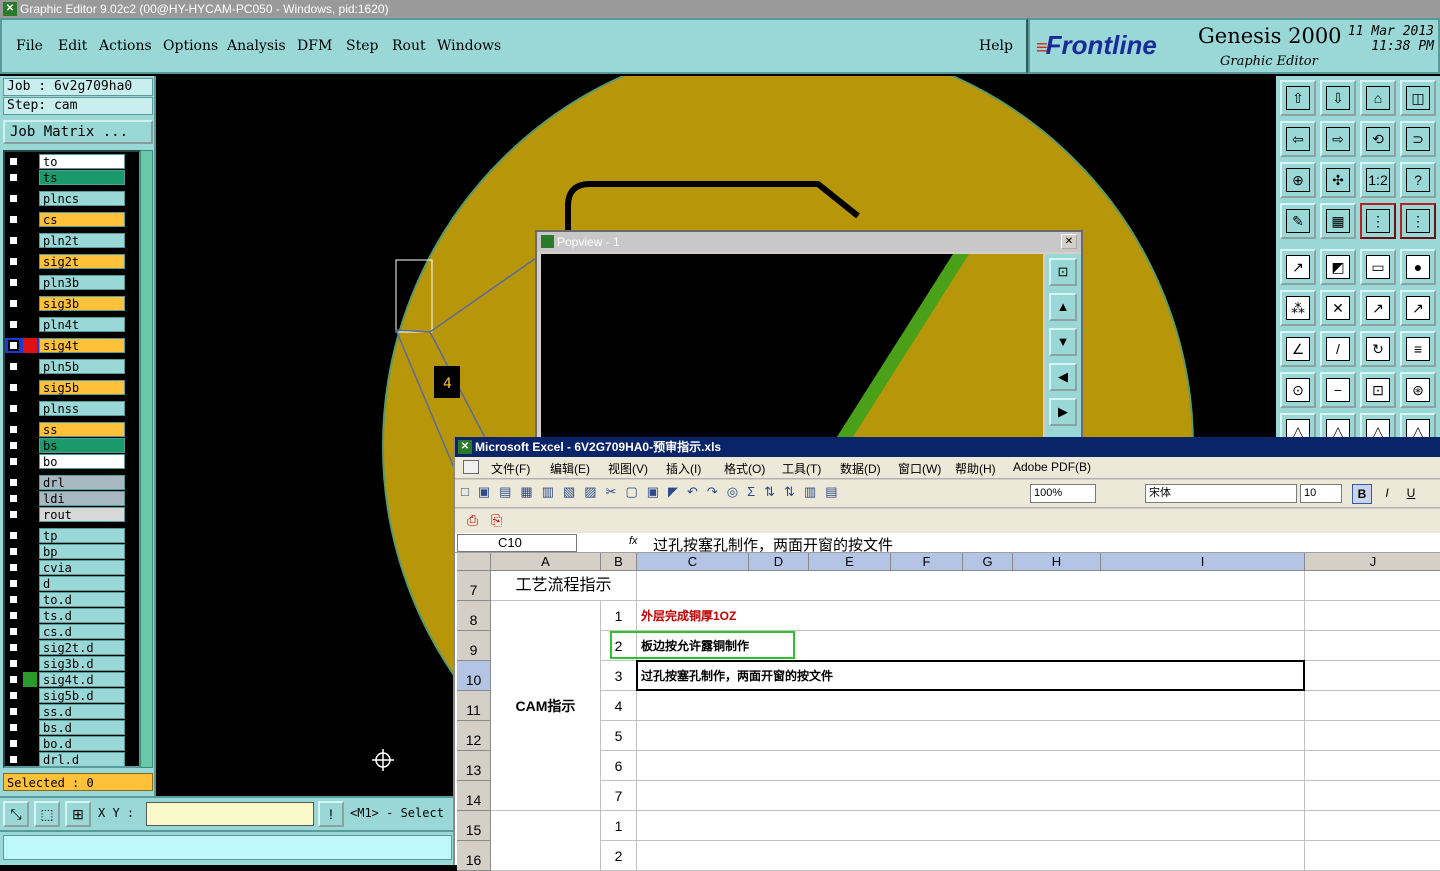 This screenshot has width=1440, height=871. I want to click on layer-row: cvia, so click(65, 567).